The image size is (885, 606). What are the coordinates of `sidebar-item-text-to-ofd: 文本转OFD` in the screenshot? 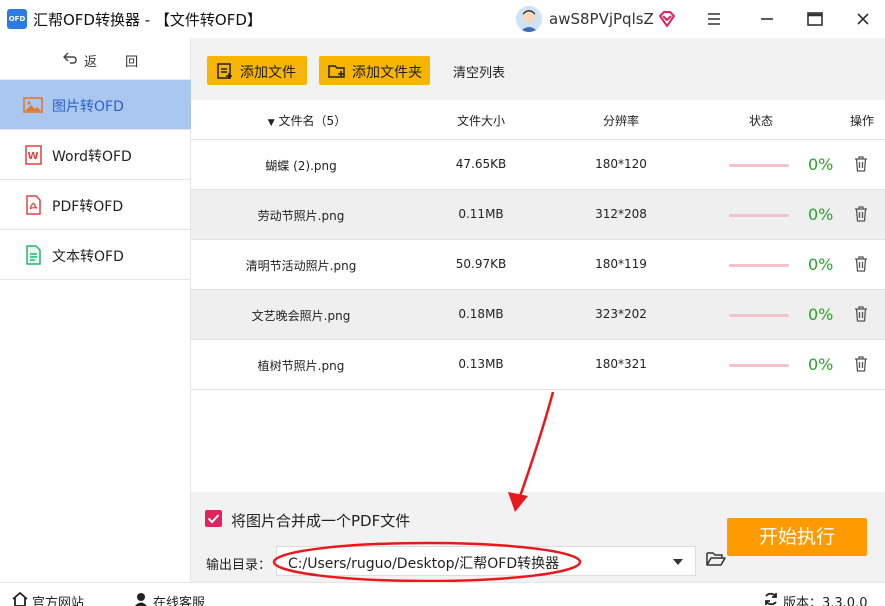 It's located at (95, 255).